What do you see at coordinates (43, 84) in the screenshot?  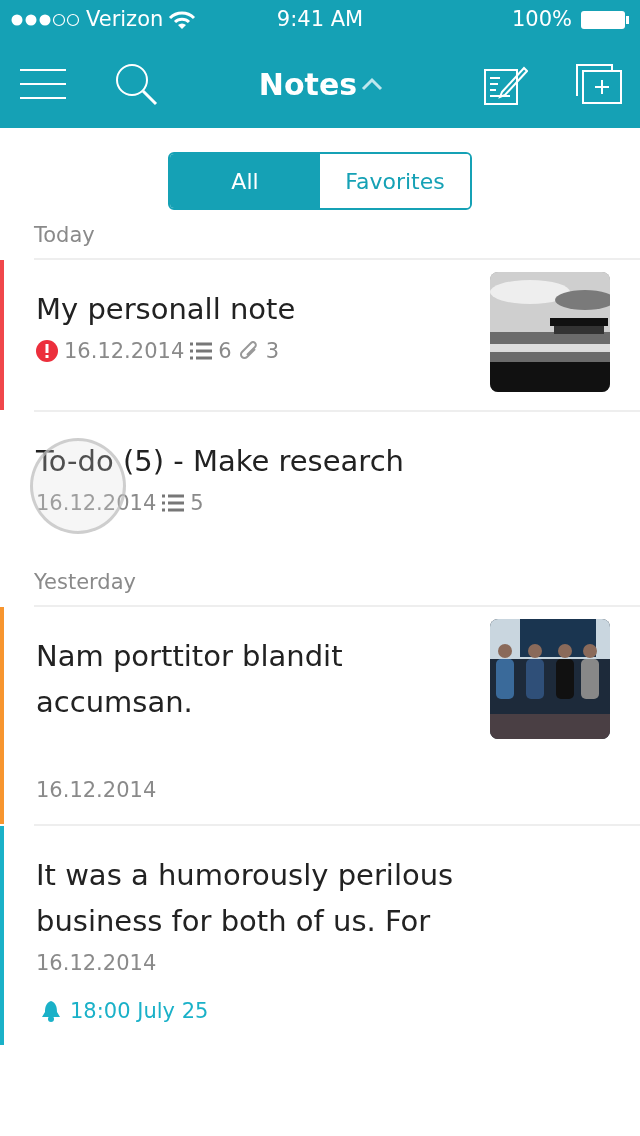 I see `menu-button` at bounding box center [43, 84].